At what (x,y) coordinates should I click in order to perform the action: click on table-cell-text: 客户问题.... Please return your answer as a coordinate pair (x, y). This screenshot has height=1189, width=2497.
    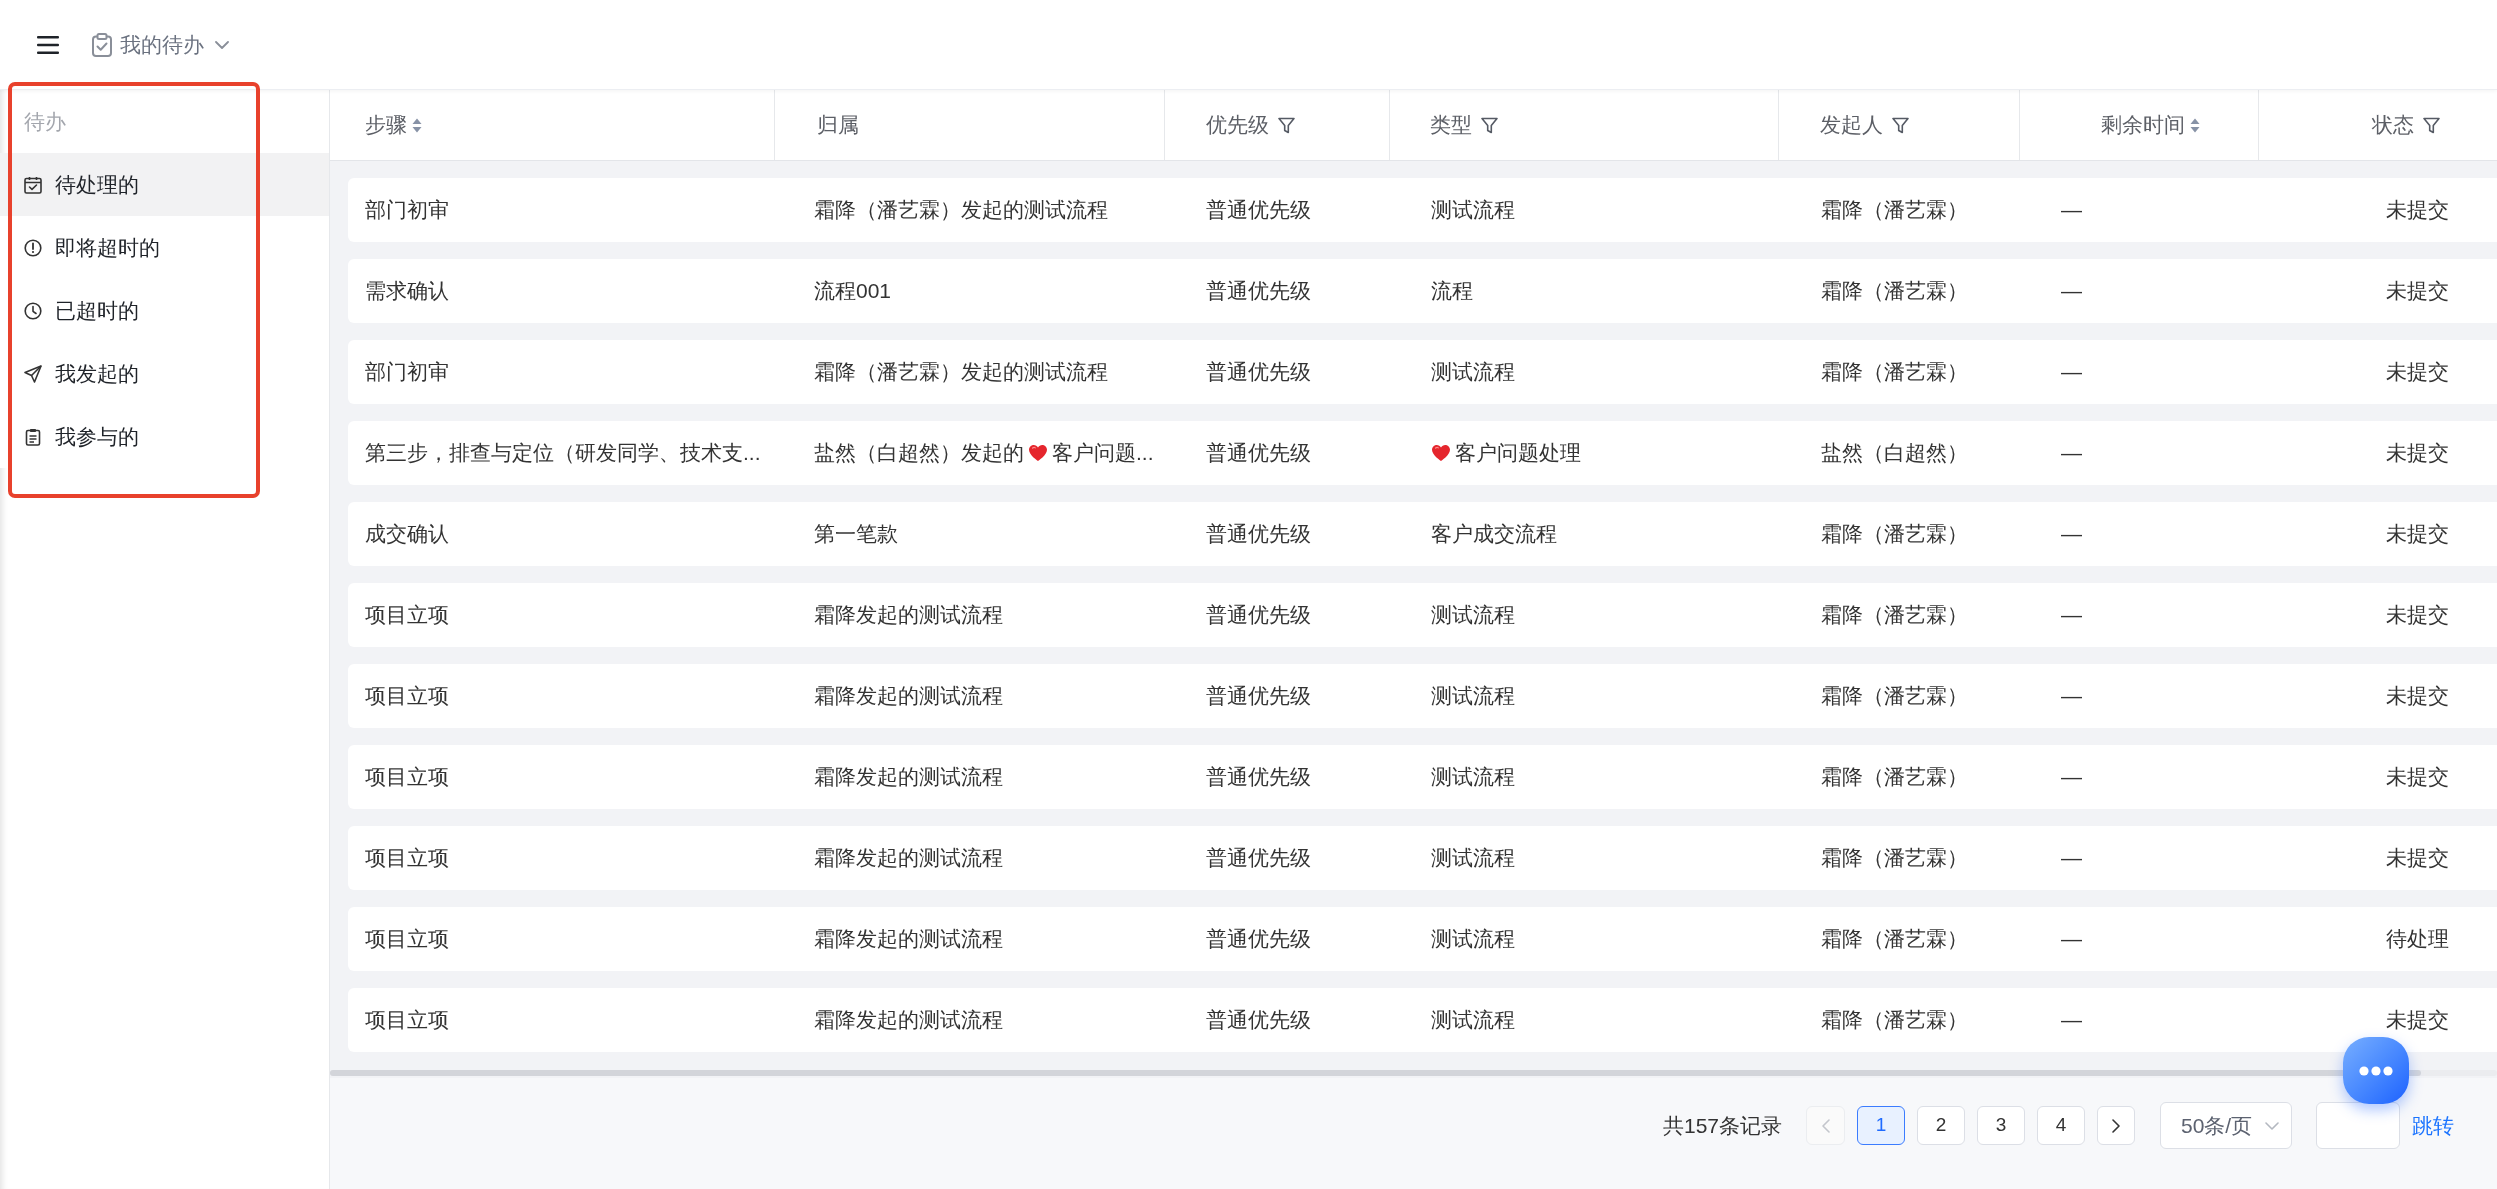
    Looking at the image, I should click on (1103, 453).